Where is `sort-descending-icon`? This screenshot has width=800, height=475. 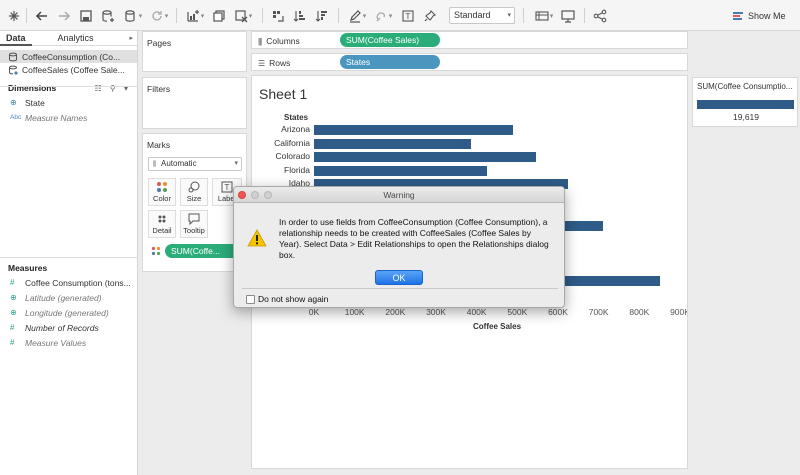
sort-descending-icon is located at coordinates (322, 15).